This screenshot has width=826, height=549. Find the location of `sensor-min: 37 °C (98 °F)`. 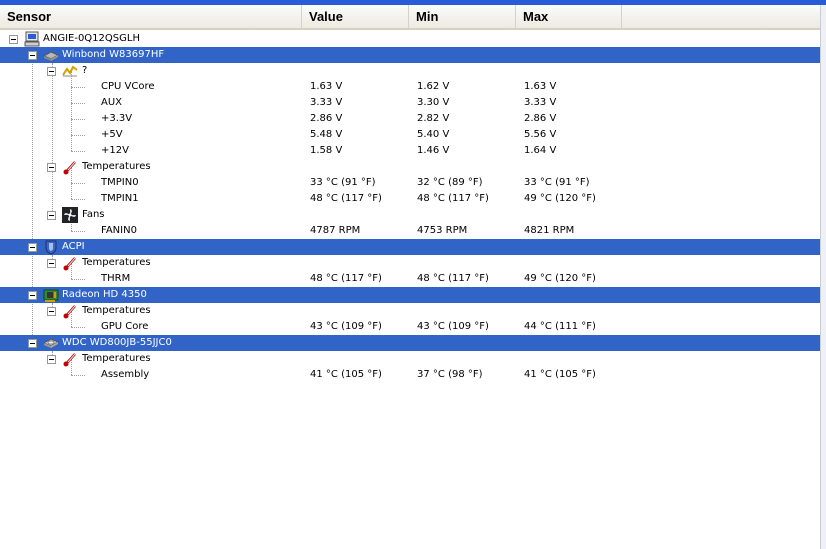

sensor-min: 37 °C (98 °F) is located at coordinates (450, 374).